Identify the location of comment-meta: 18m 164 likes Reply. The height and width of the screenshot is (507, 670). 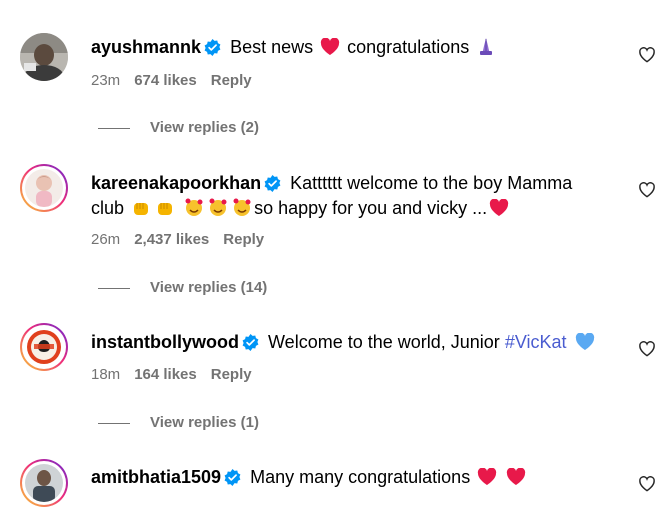
(178, 374).